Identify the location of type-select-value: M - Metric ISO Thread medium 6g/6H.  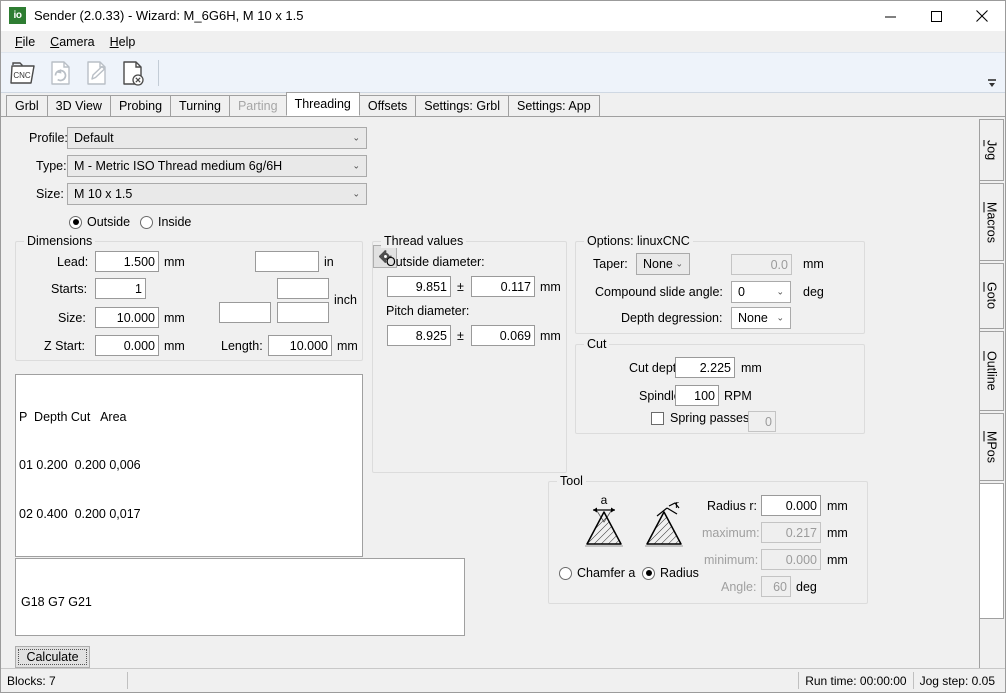
(178, 166).